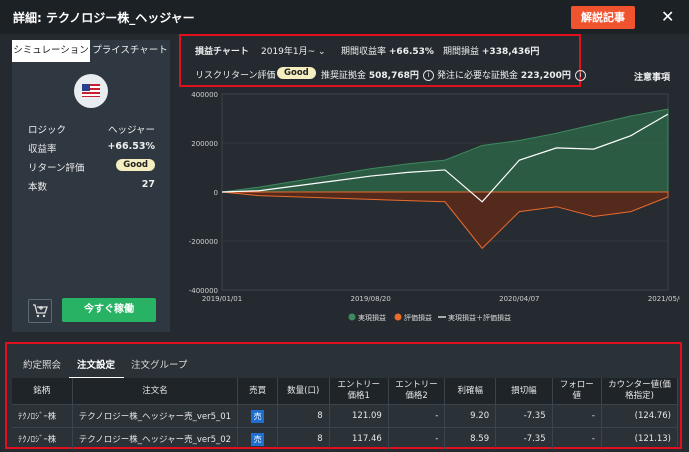  I want to click on tab-price-chart: プライスチャート, so click(130, 51).